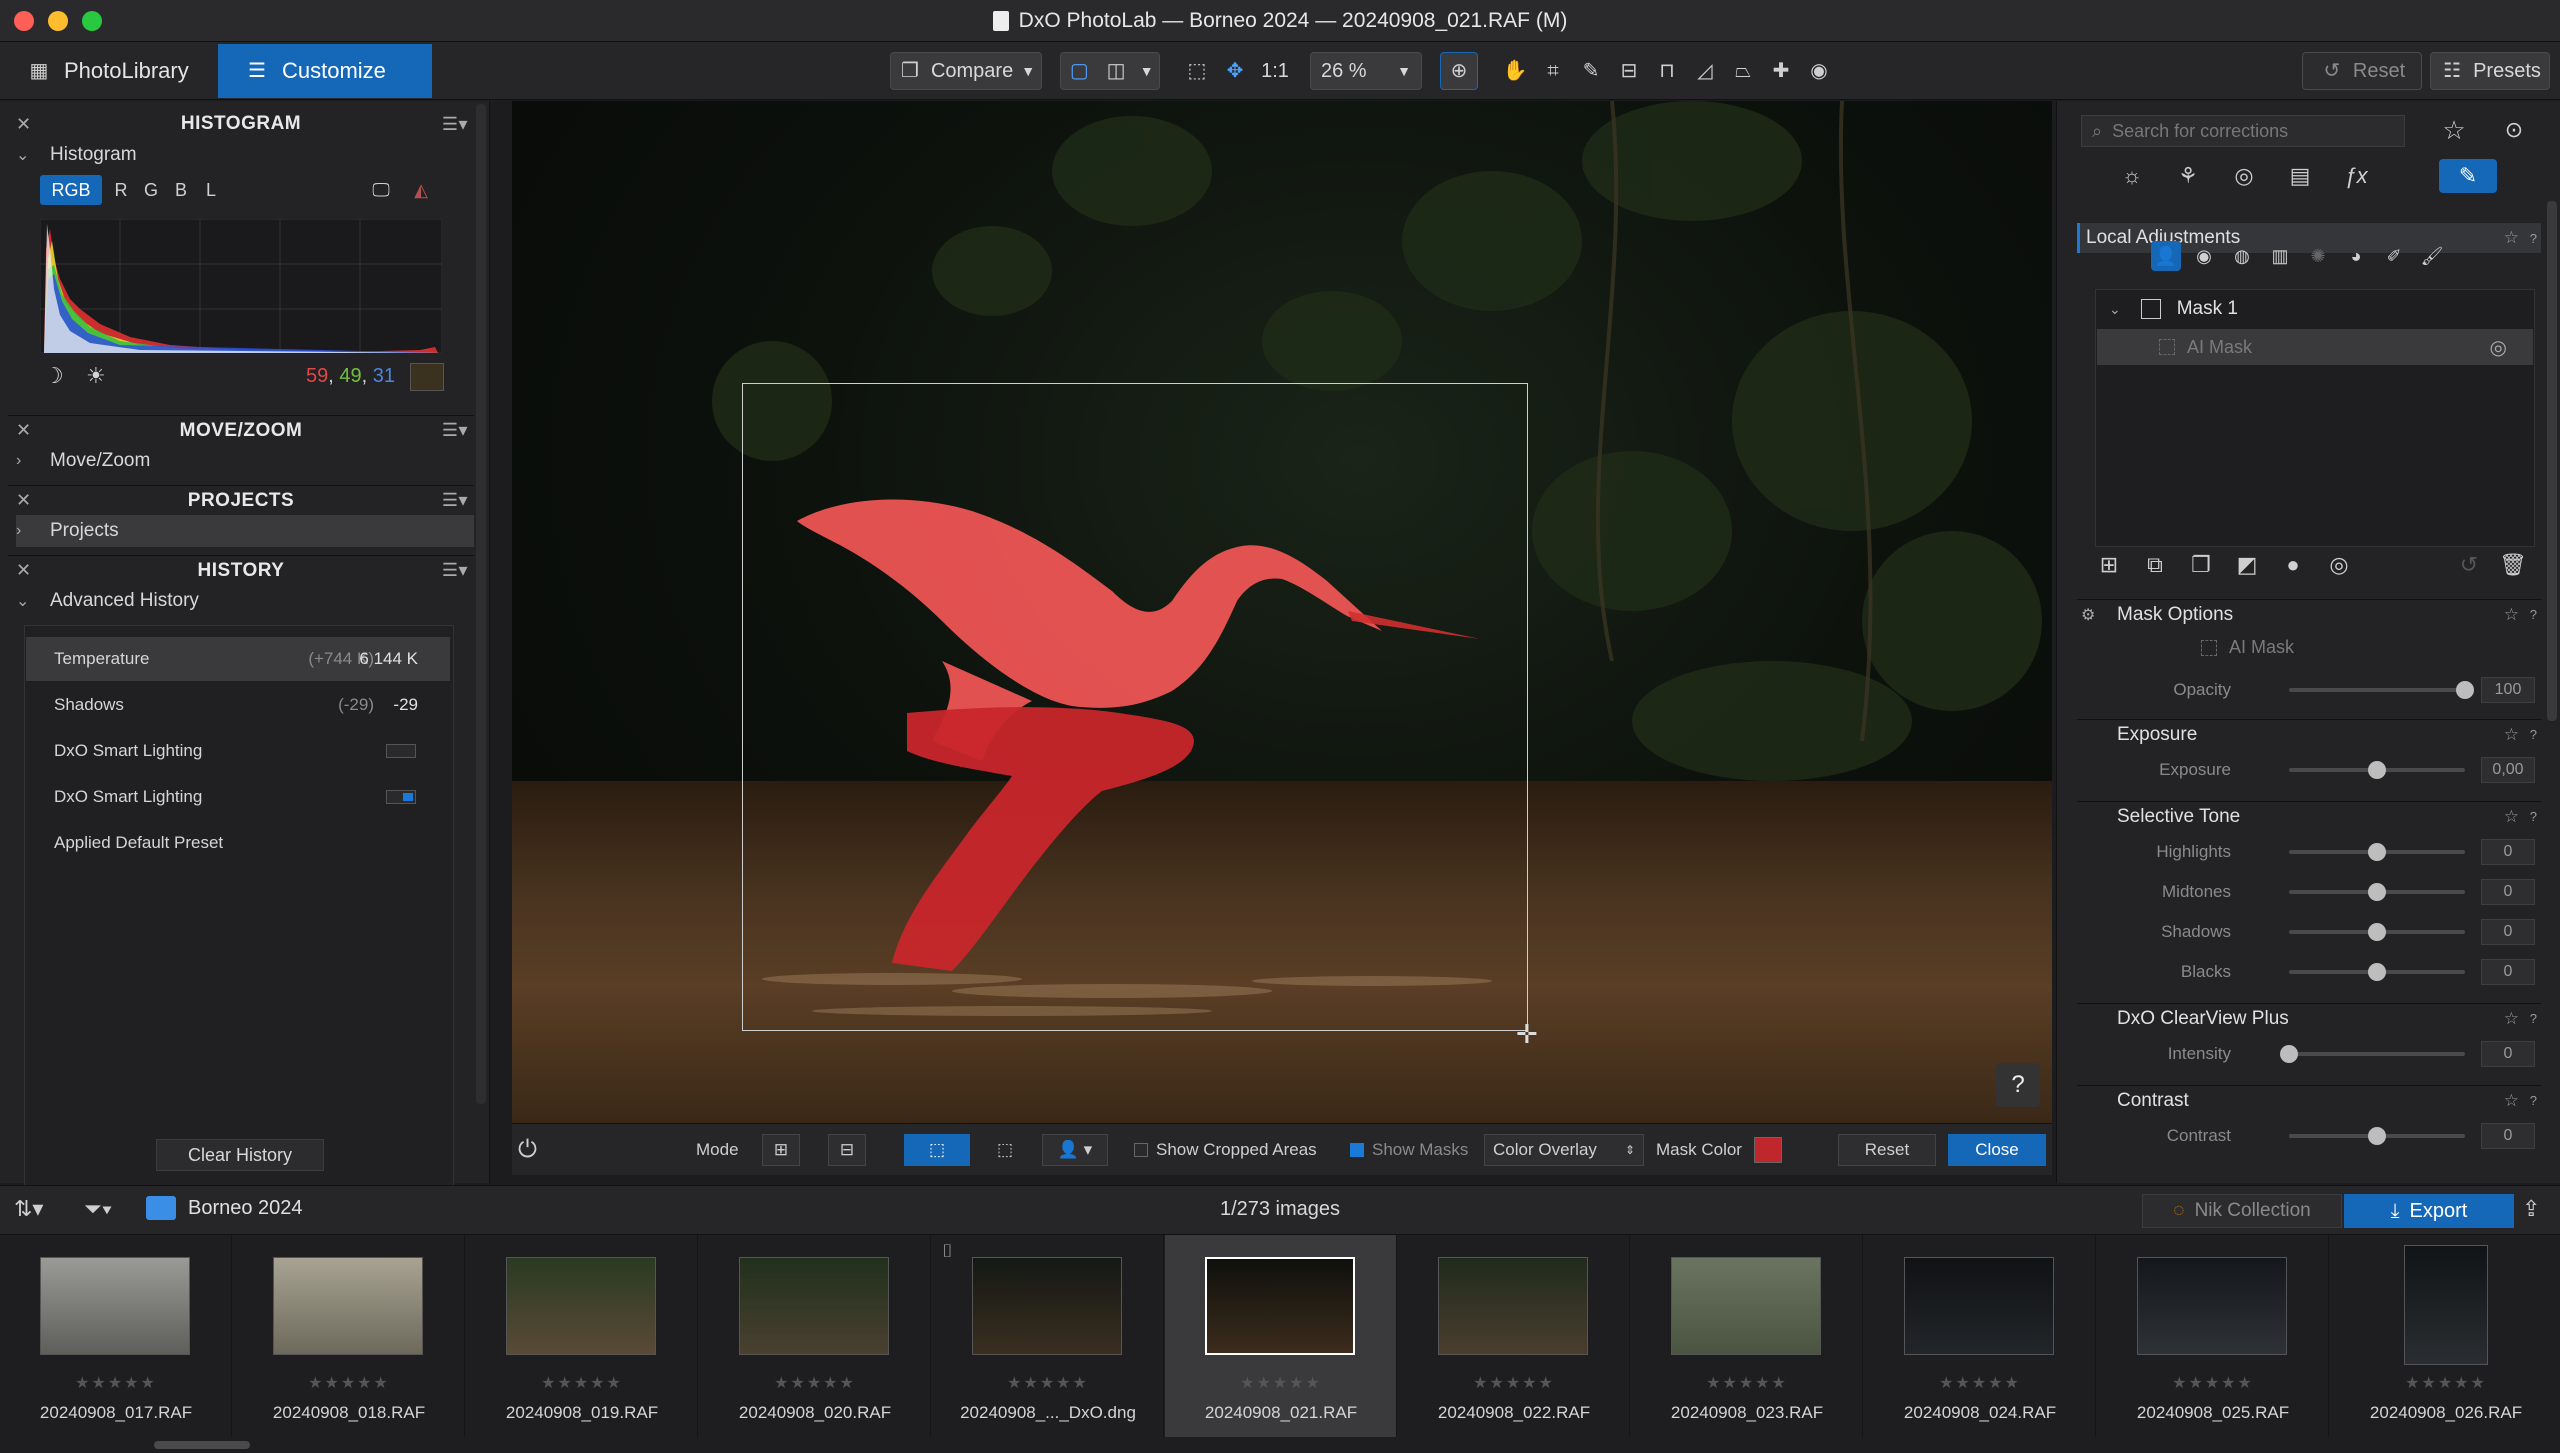 The width and height of the screenshot is (2560, 1453). I want to click on crop-tool-icon: ⌗, so click(1553, 71).